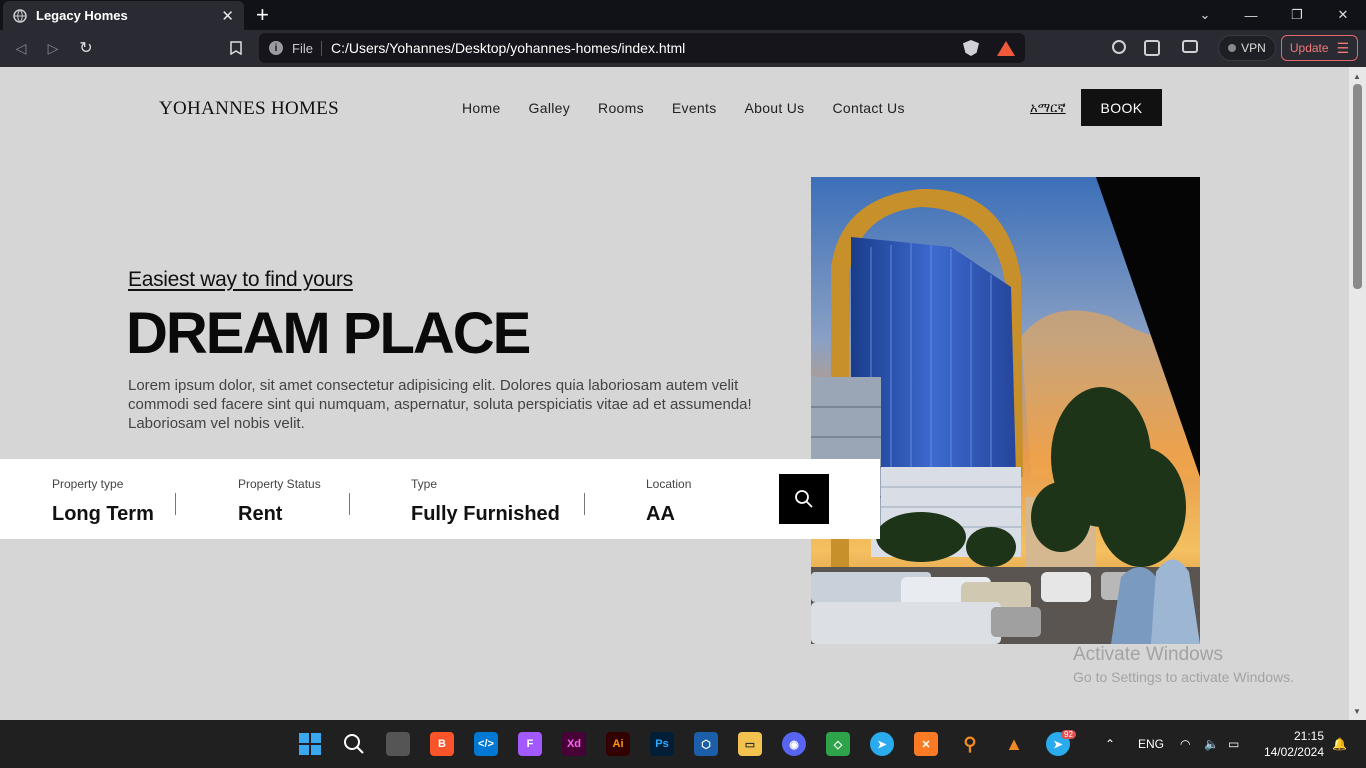  Describe the element at coordinates (307, 48) in the screenshot. I see `url-scheme-label: File` at that location.